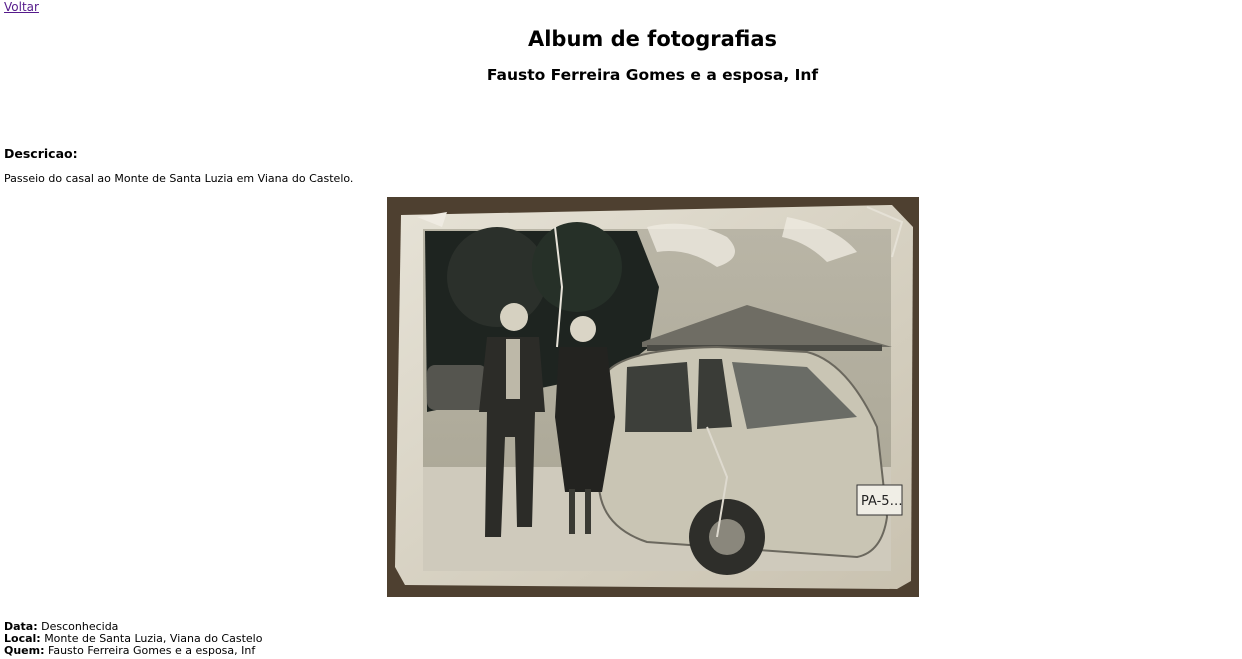  What do you see at coordinates (652, 39) in the screenshot?
I see `page-title: Album de fotografias` at bounding box center [652, 39].